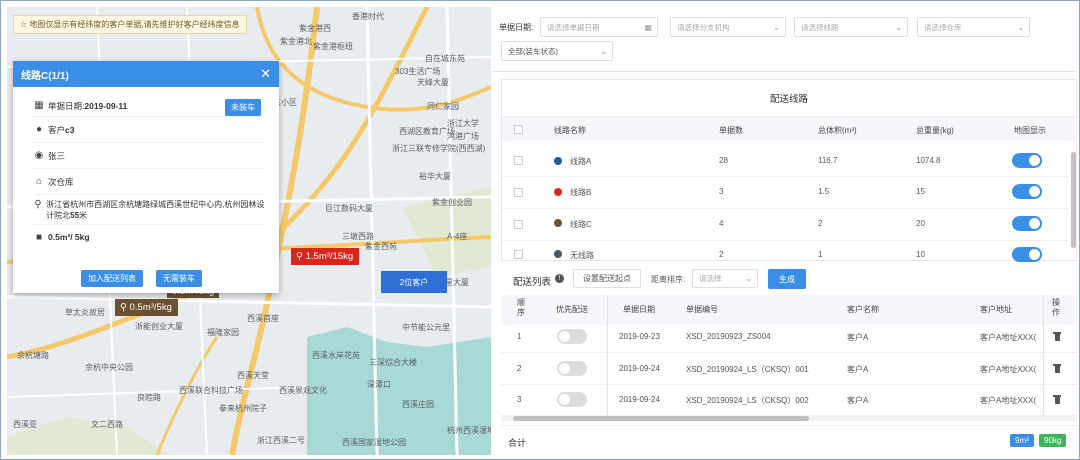 This screenshot has height=460, width=1080. I want to click on chevron-down-icon: ⌄, so click(898, 27).